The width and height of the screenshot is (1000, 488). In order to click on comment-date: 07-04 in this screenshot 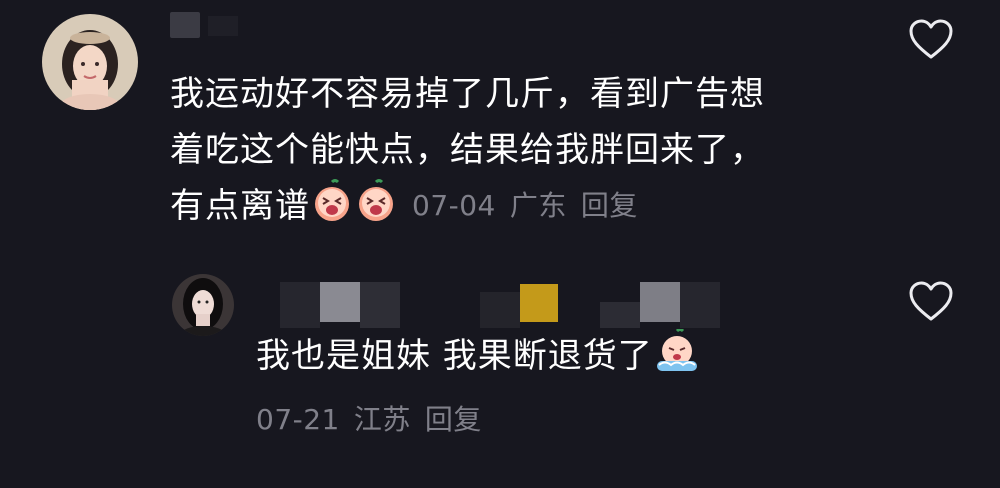, I will do `click(454, 205)`.